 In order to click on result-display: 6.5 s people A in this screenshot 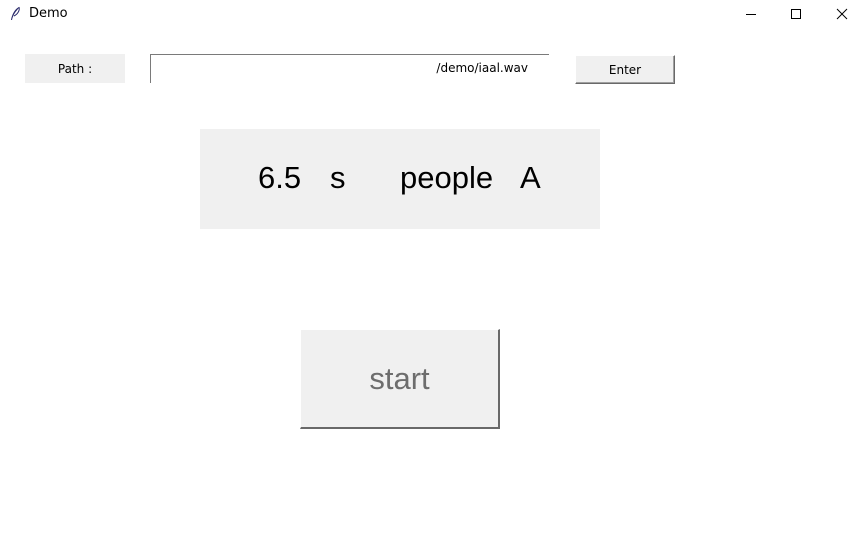, I will do `click(400, 179)`.